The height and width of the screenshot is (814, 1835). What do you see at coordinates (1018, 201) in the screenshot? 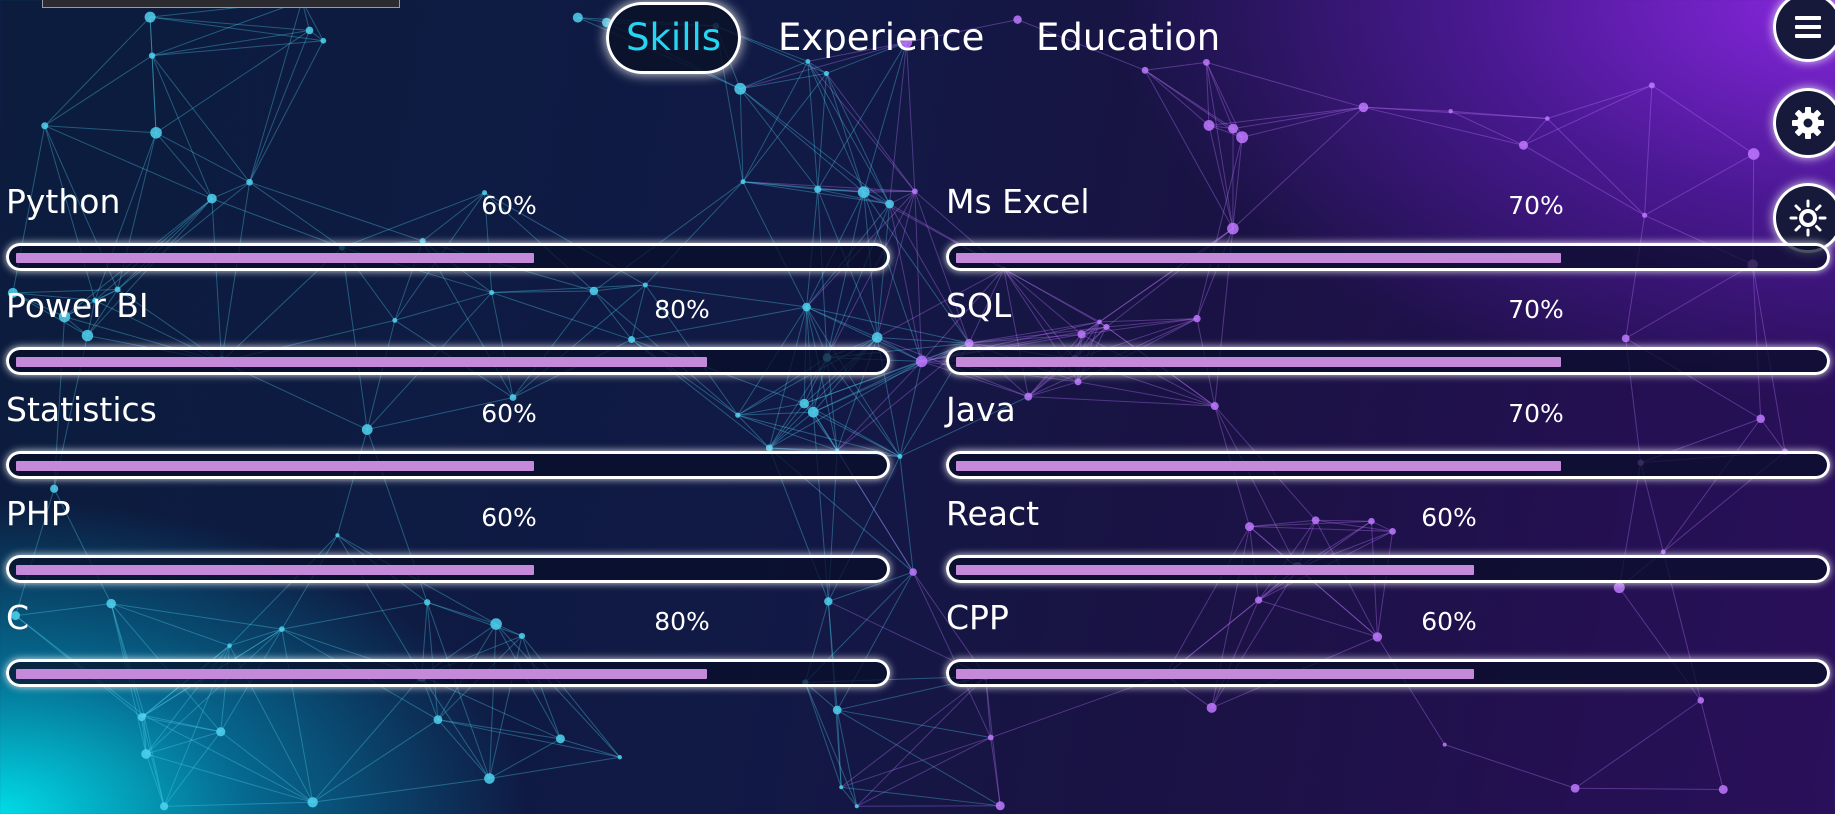
I see `skill-name: Ms Excel` at bounding box center [1018, 201].